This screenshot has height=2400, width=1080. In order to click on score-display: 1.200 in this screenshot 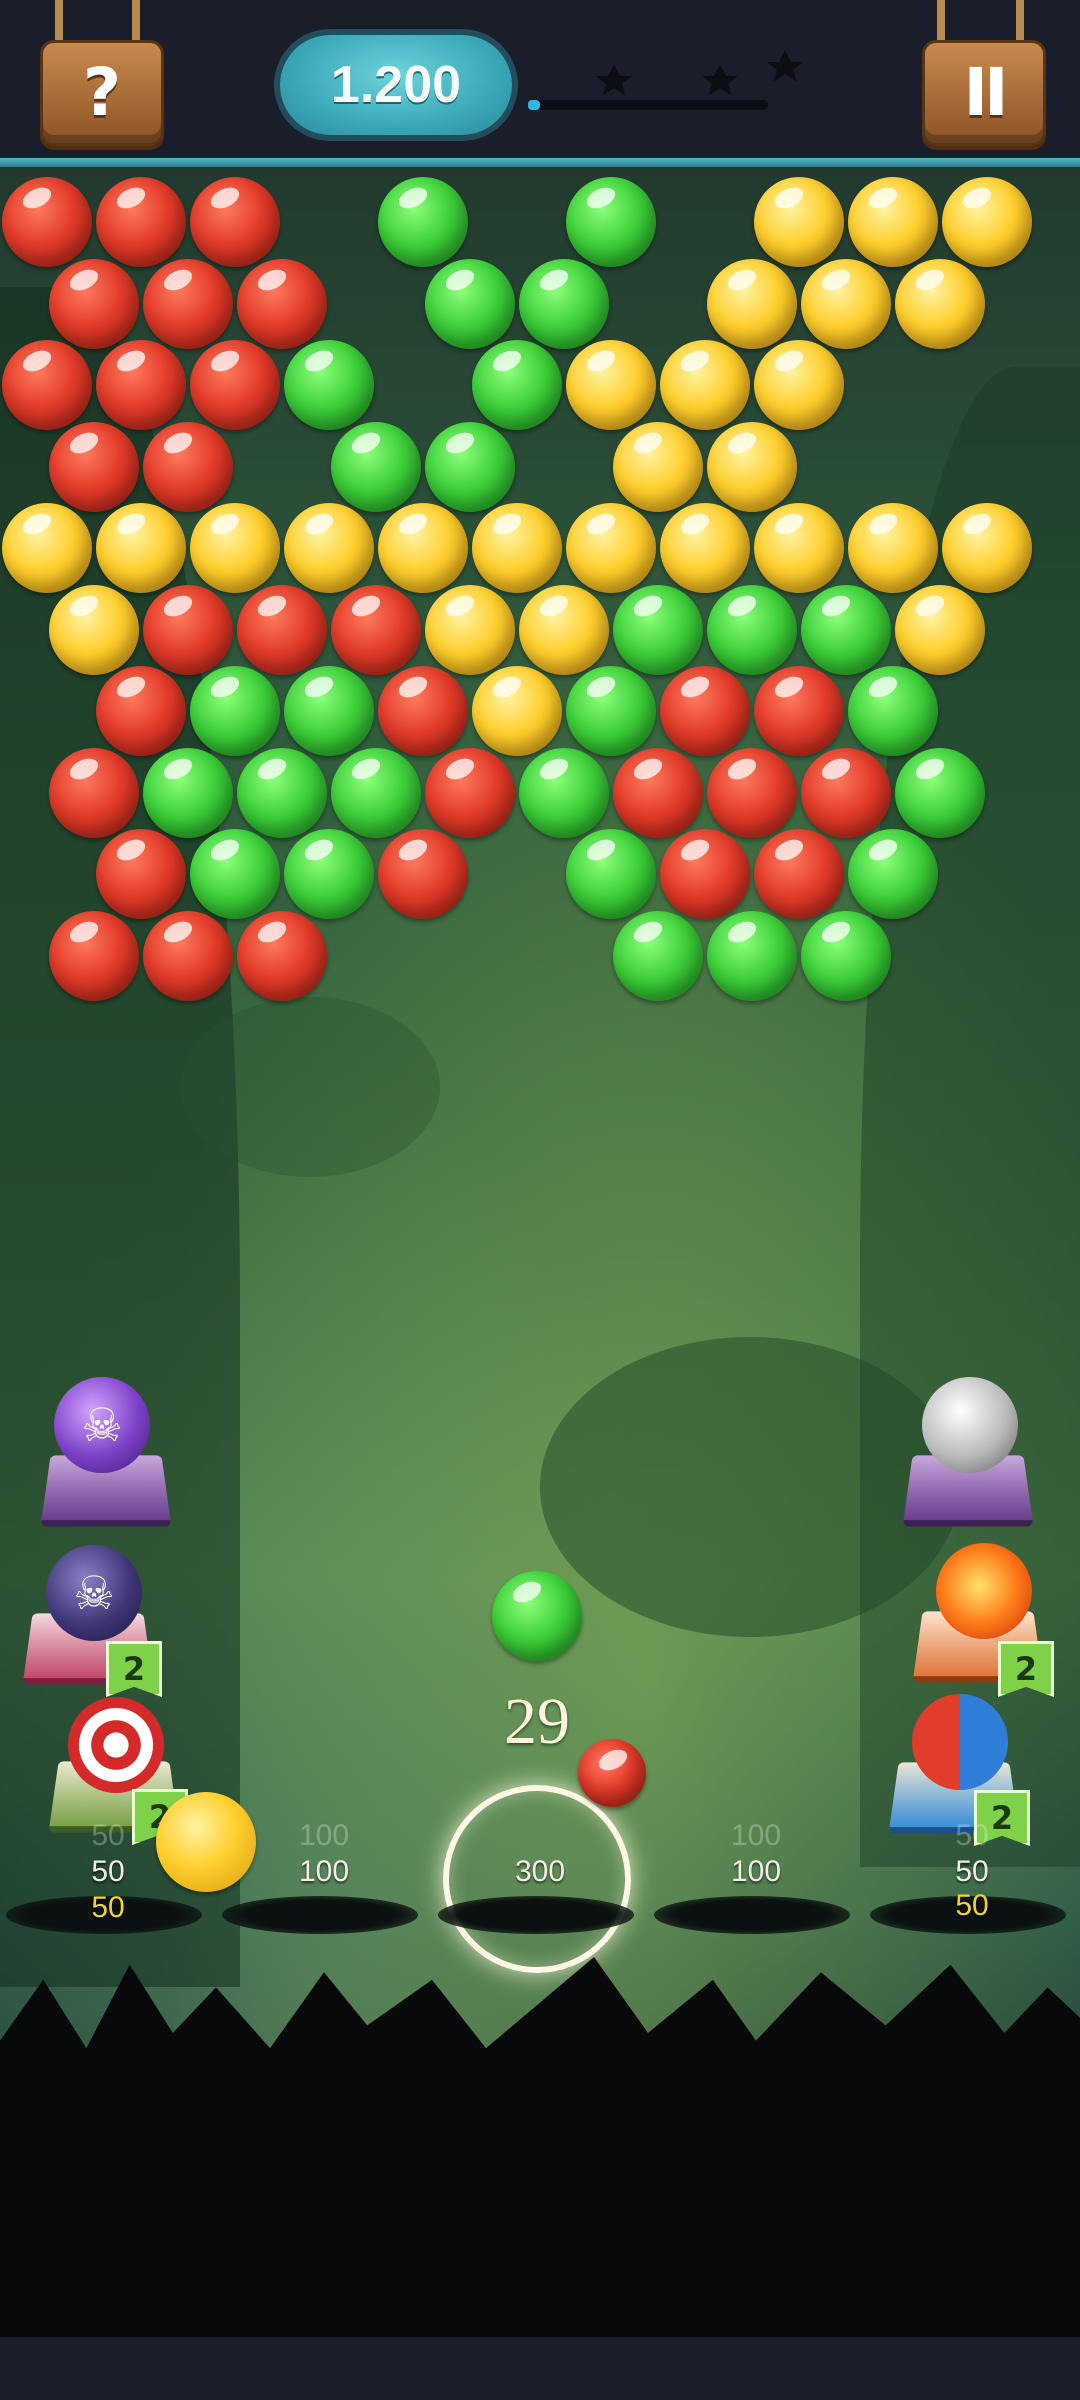, I will do `click(396, 85)`.